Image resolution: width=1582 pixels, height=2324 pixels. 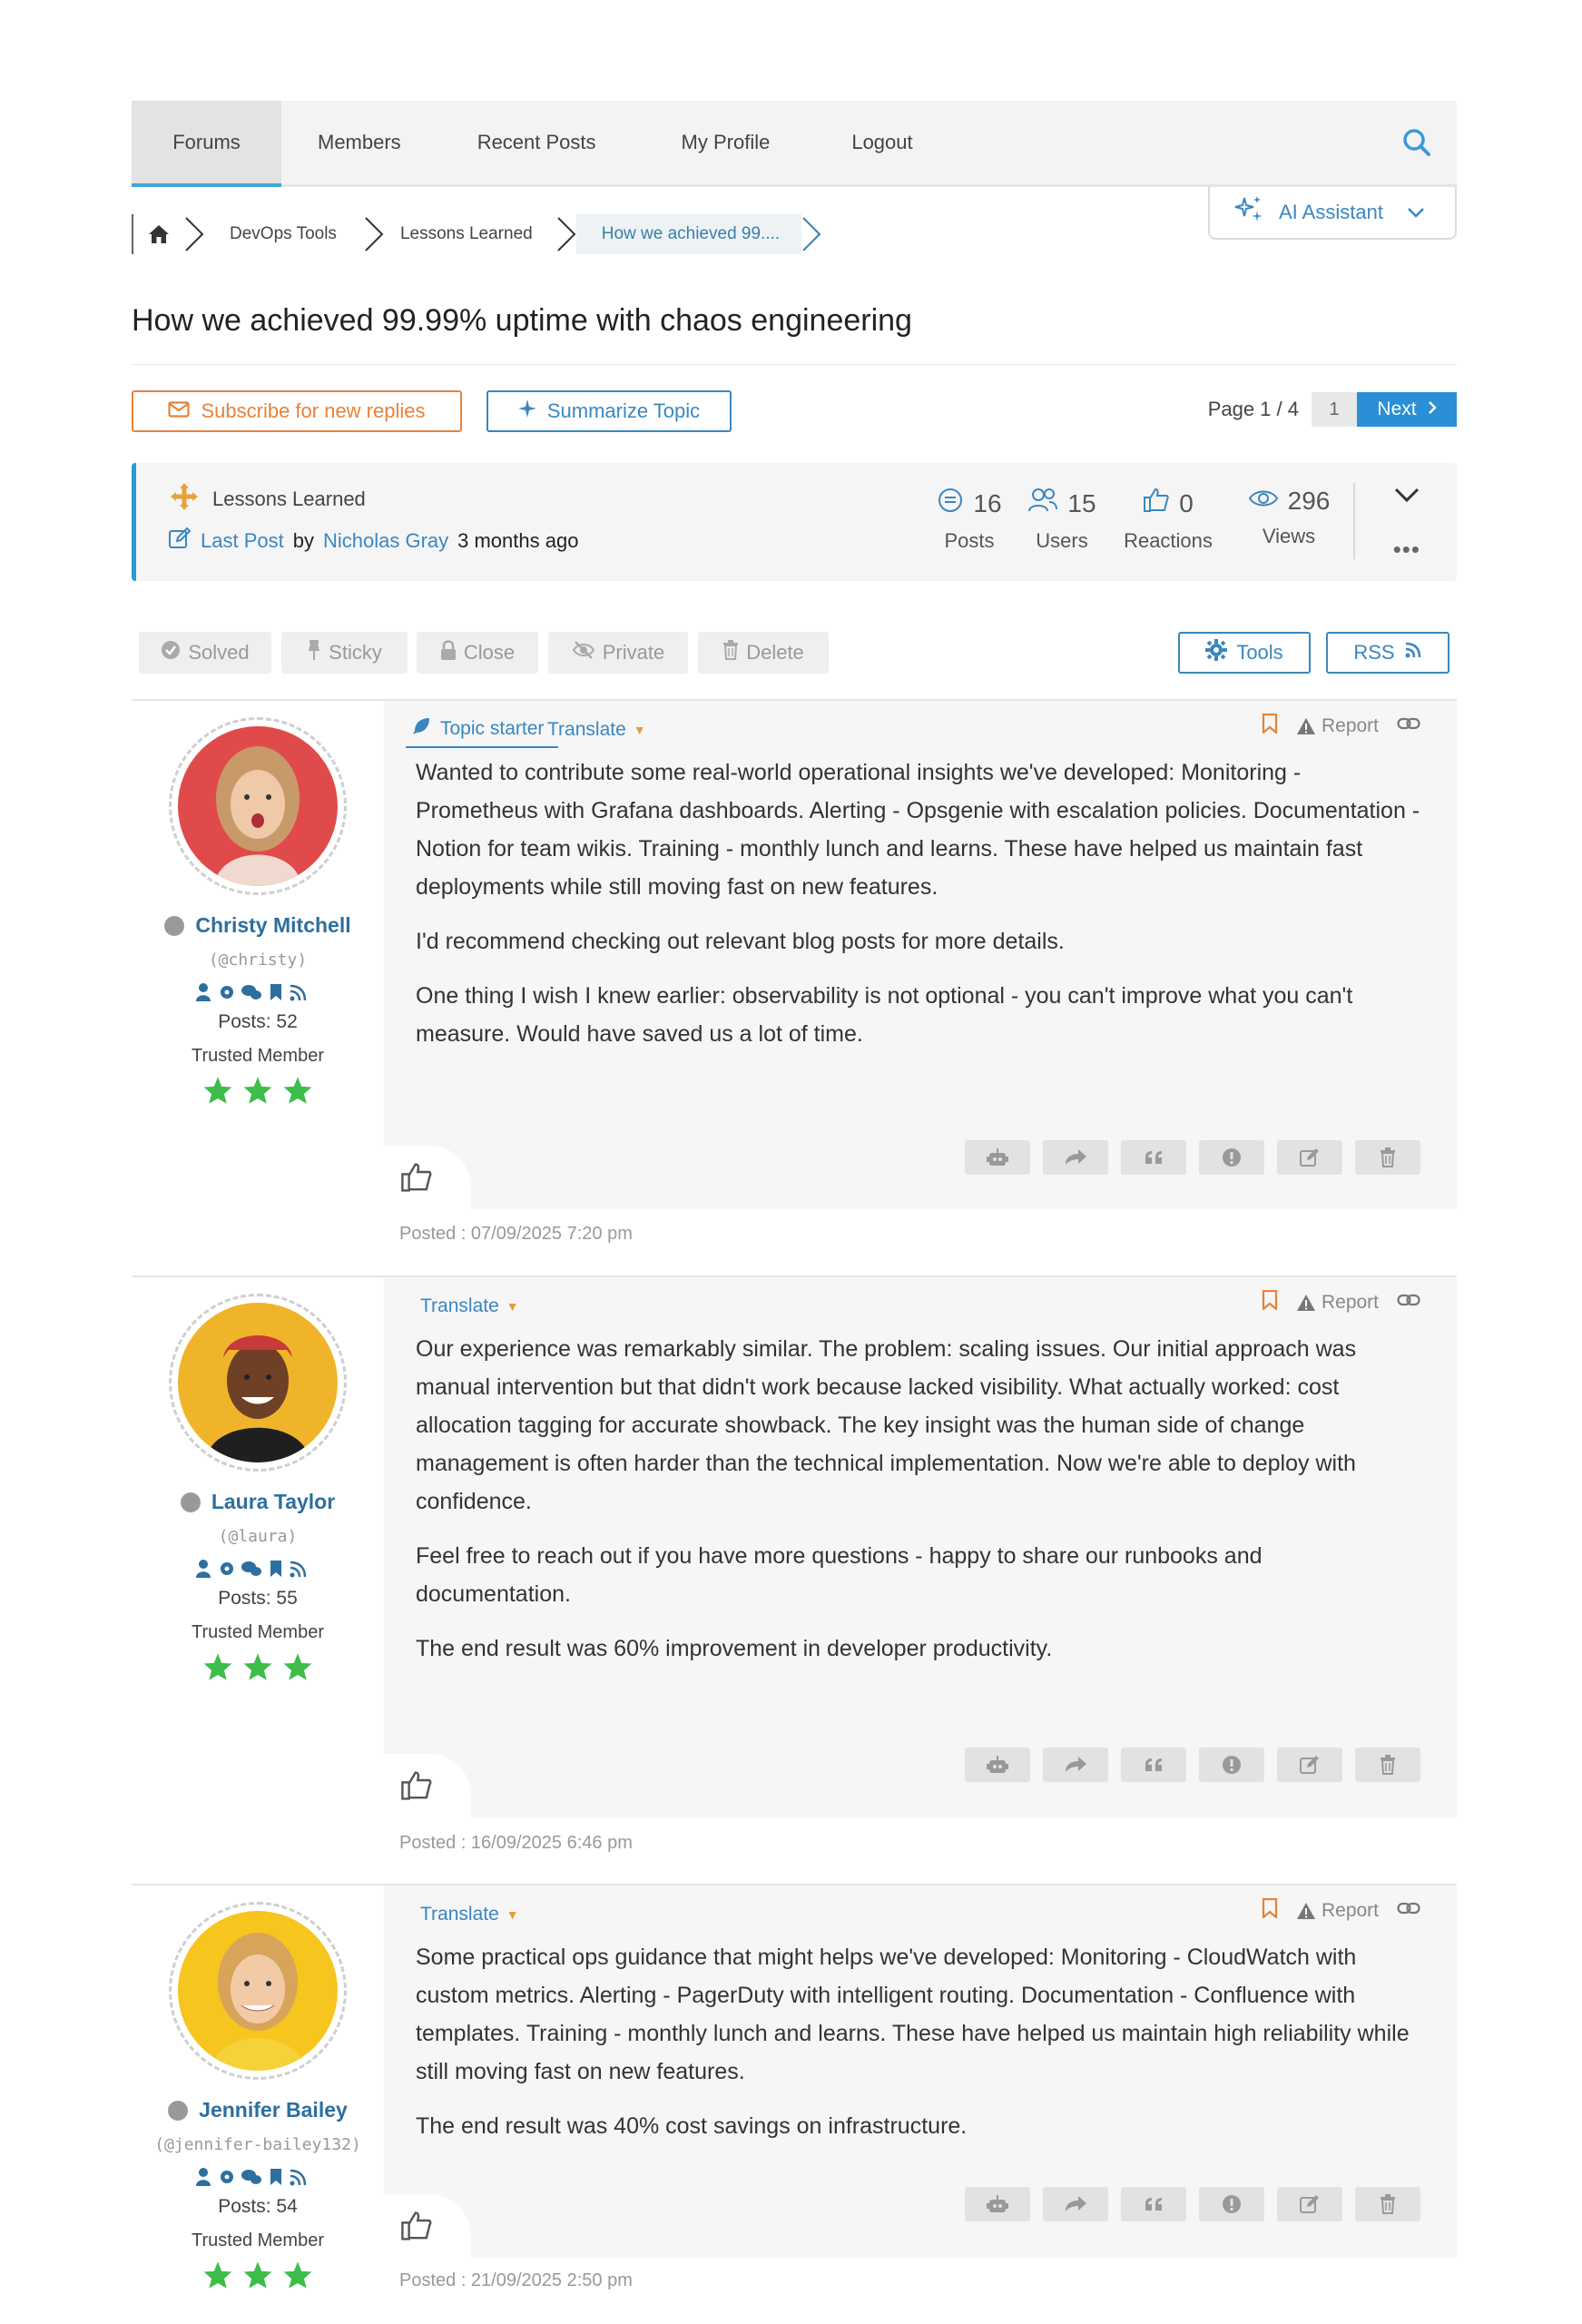 I want to click on caret-down-icon: ▼, so click(x=512, y=1306).